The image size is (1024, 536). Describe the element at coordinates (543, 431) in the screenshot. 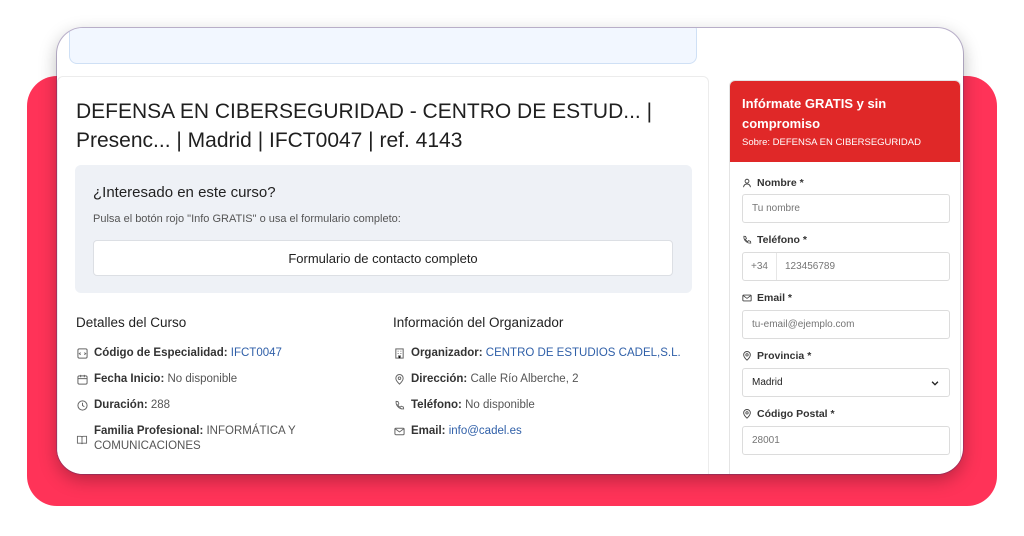

I see `organizer-email-row: Email: info@cadel.es` at that location.